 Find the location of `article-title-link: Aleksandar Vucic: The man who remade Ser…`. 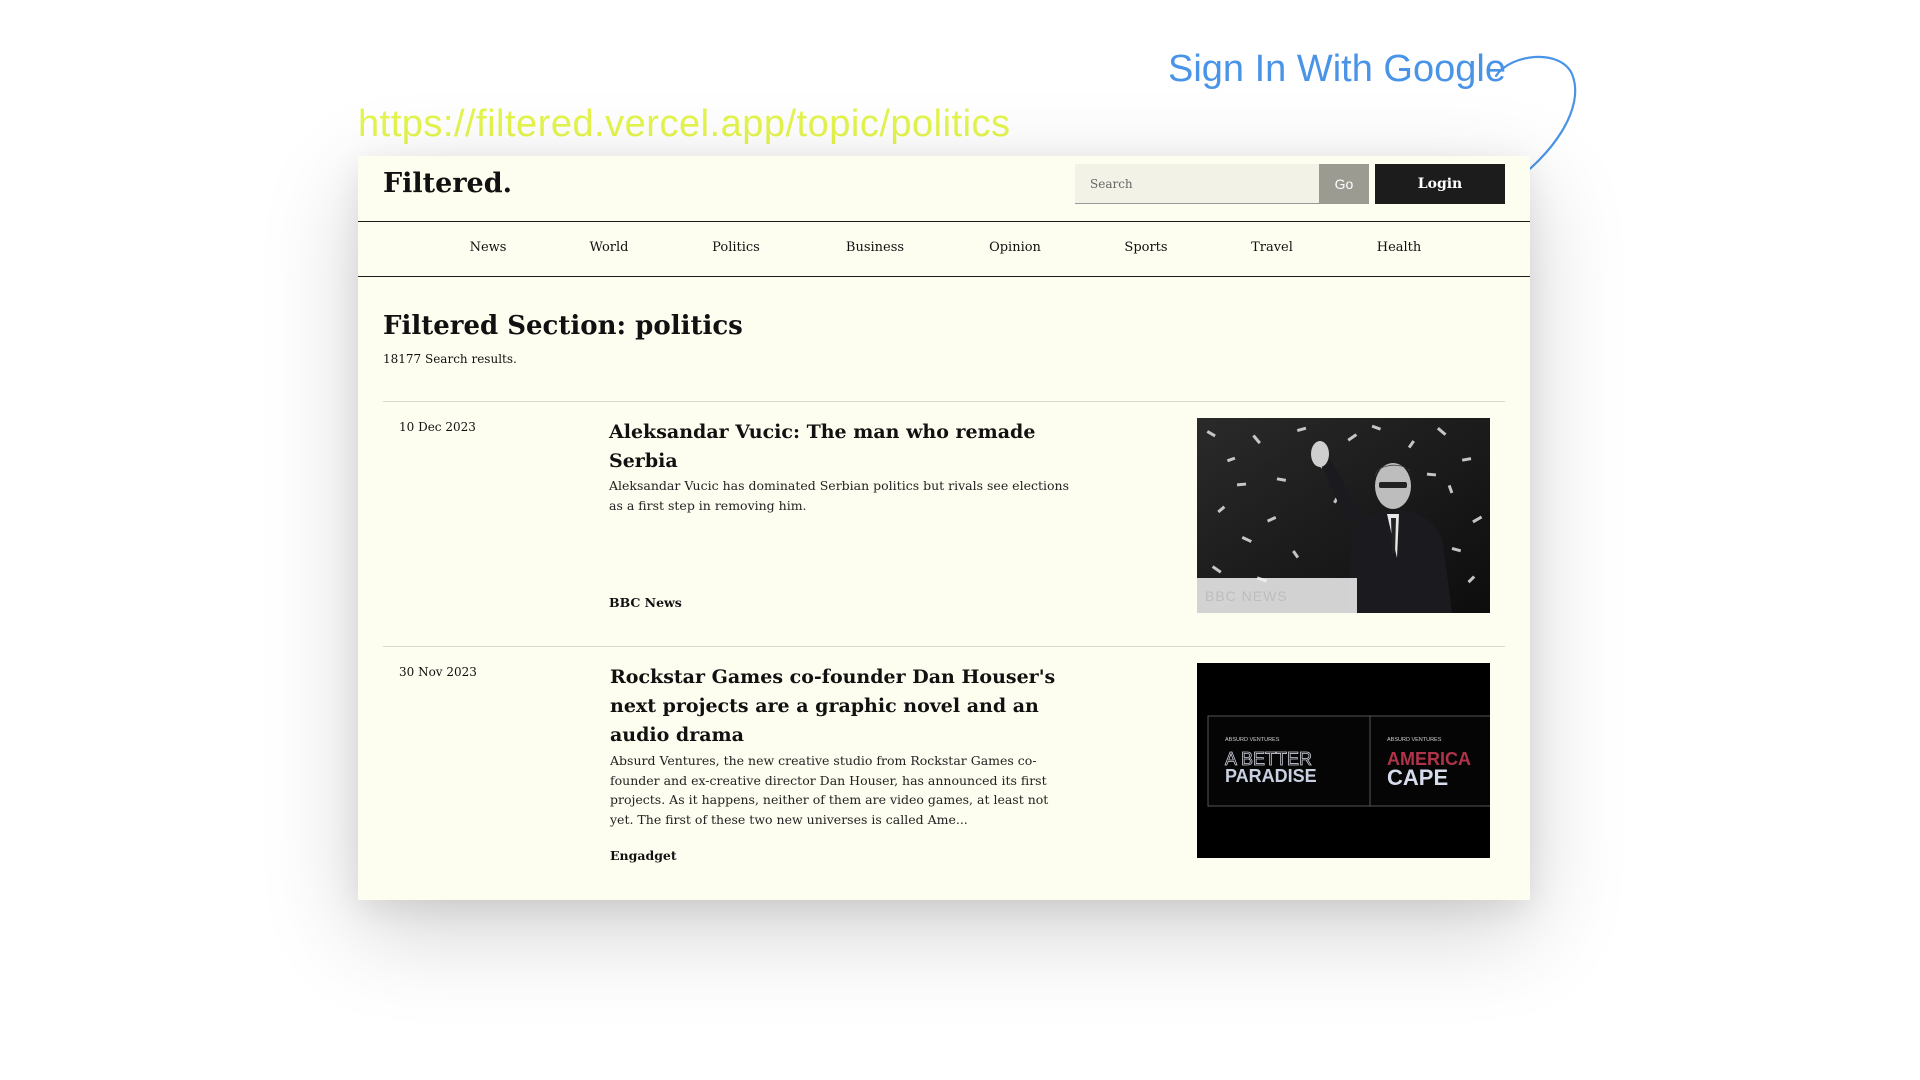

article-title-link: Aleksandar Vucic: The man who remade Ser… is located at coordinates (839, 447).